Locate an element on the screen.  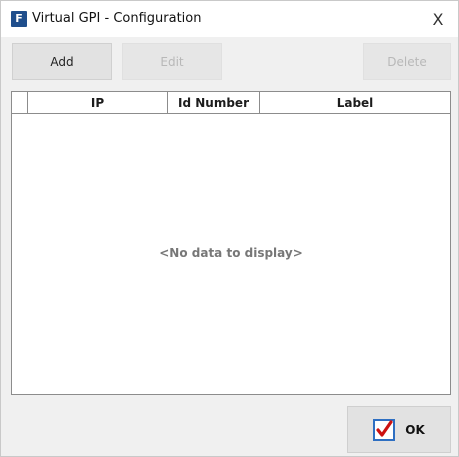
close-icon: X is located at coordinates (438, 19).